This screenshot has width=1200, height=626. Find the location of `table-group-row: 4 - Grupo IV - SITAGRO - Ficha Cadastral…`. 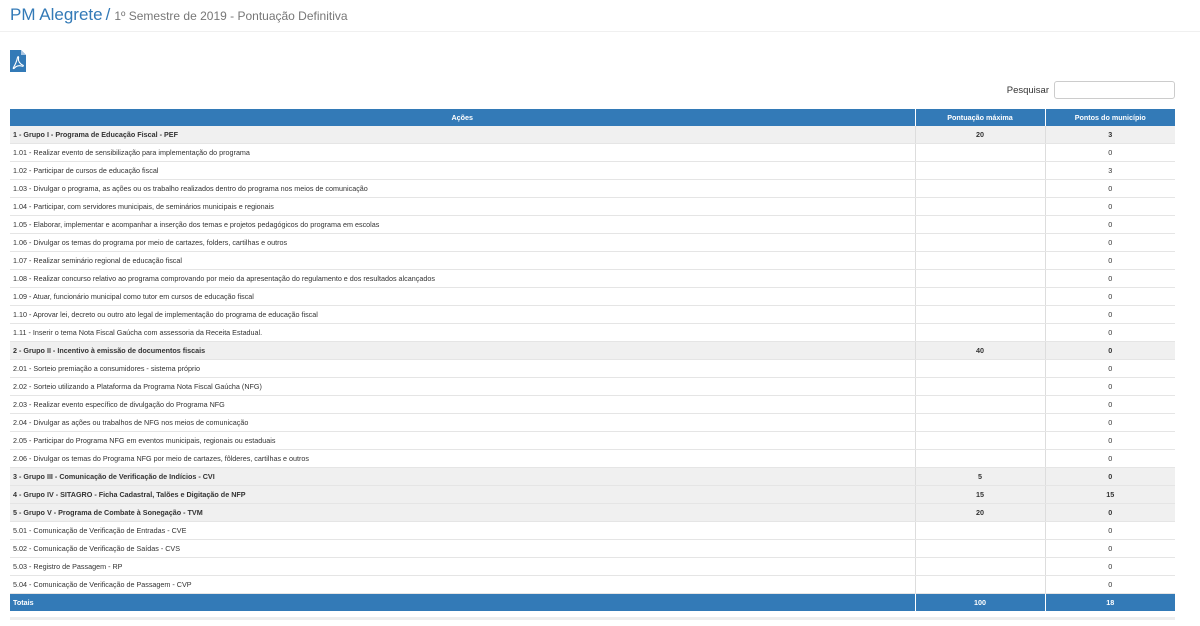

table-group-row: 4 - Grupo IV - SITAGRO - Ficha Cadastral… is located at coordinates (592, 494).